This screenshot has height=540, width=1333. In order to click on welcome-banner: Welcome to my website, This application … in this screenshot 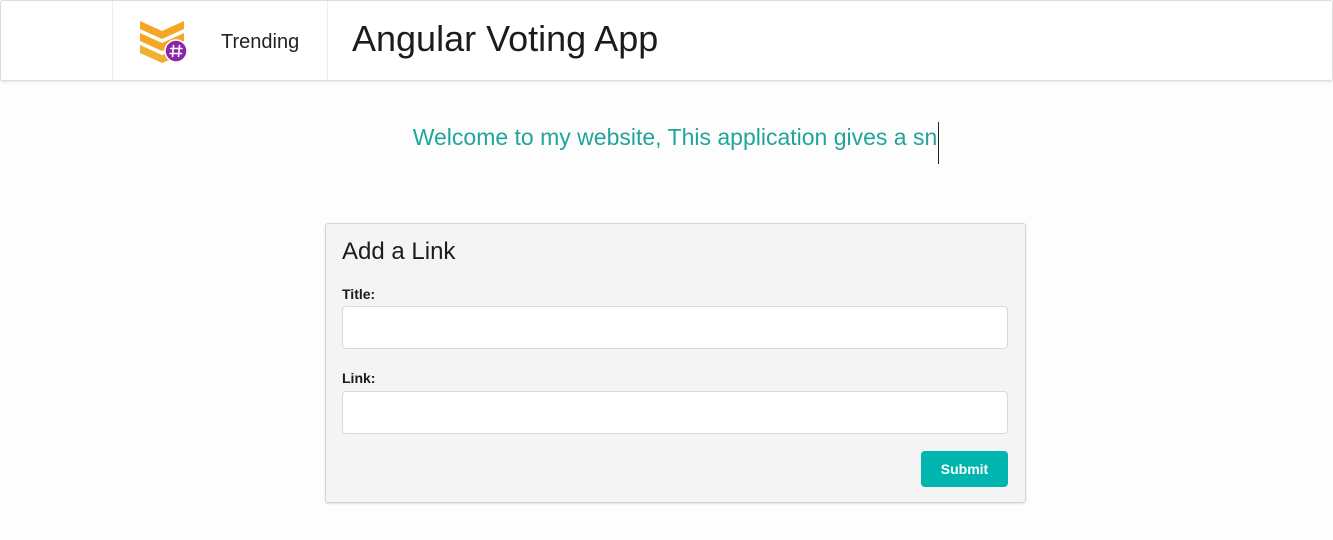, I will do `click(666, 144)`.